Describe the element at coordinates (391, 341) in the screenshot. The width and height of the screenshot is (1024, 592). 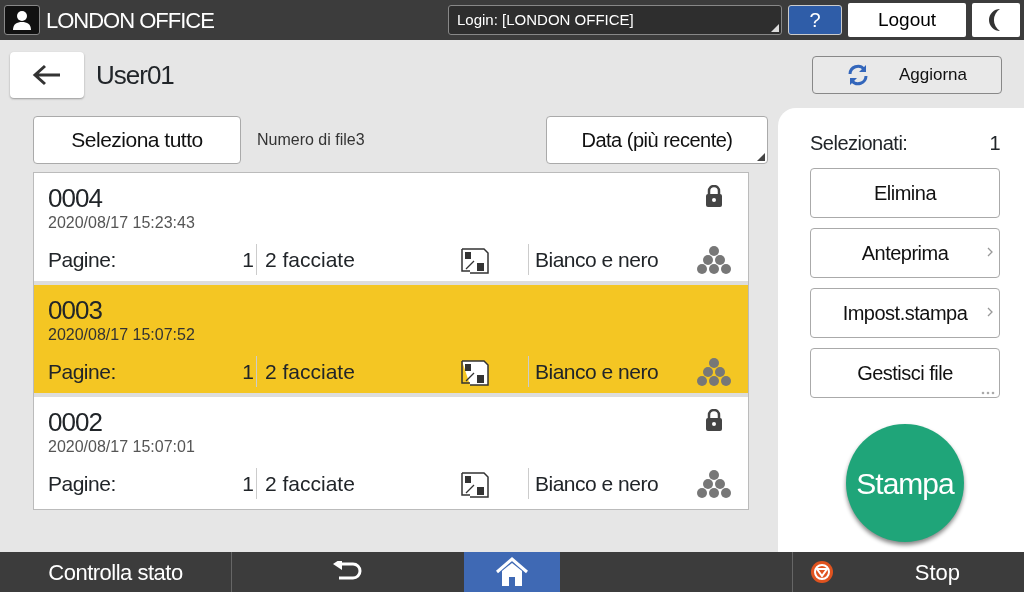
I see `file-row: 0003 2020/08/17 15:07:52 Pagine: 1 2 facciate Bianco e nero` at that location.